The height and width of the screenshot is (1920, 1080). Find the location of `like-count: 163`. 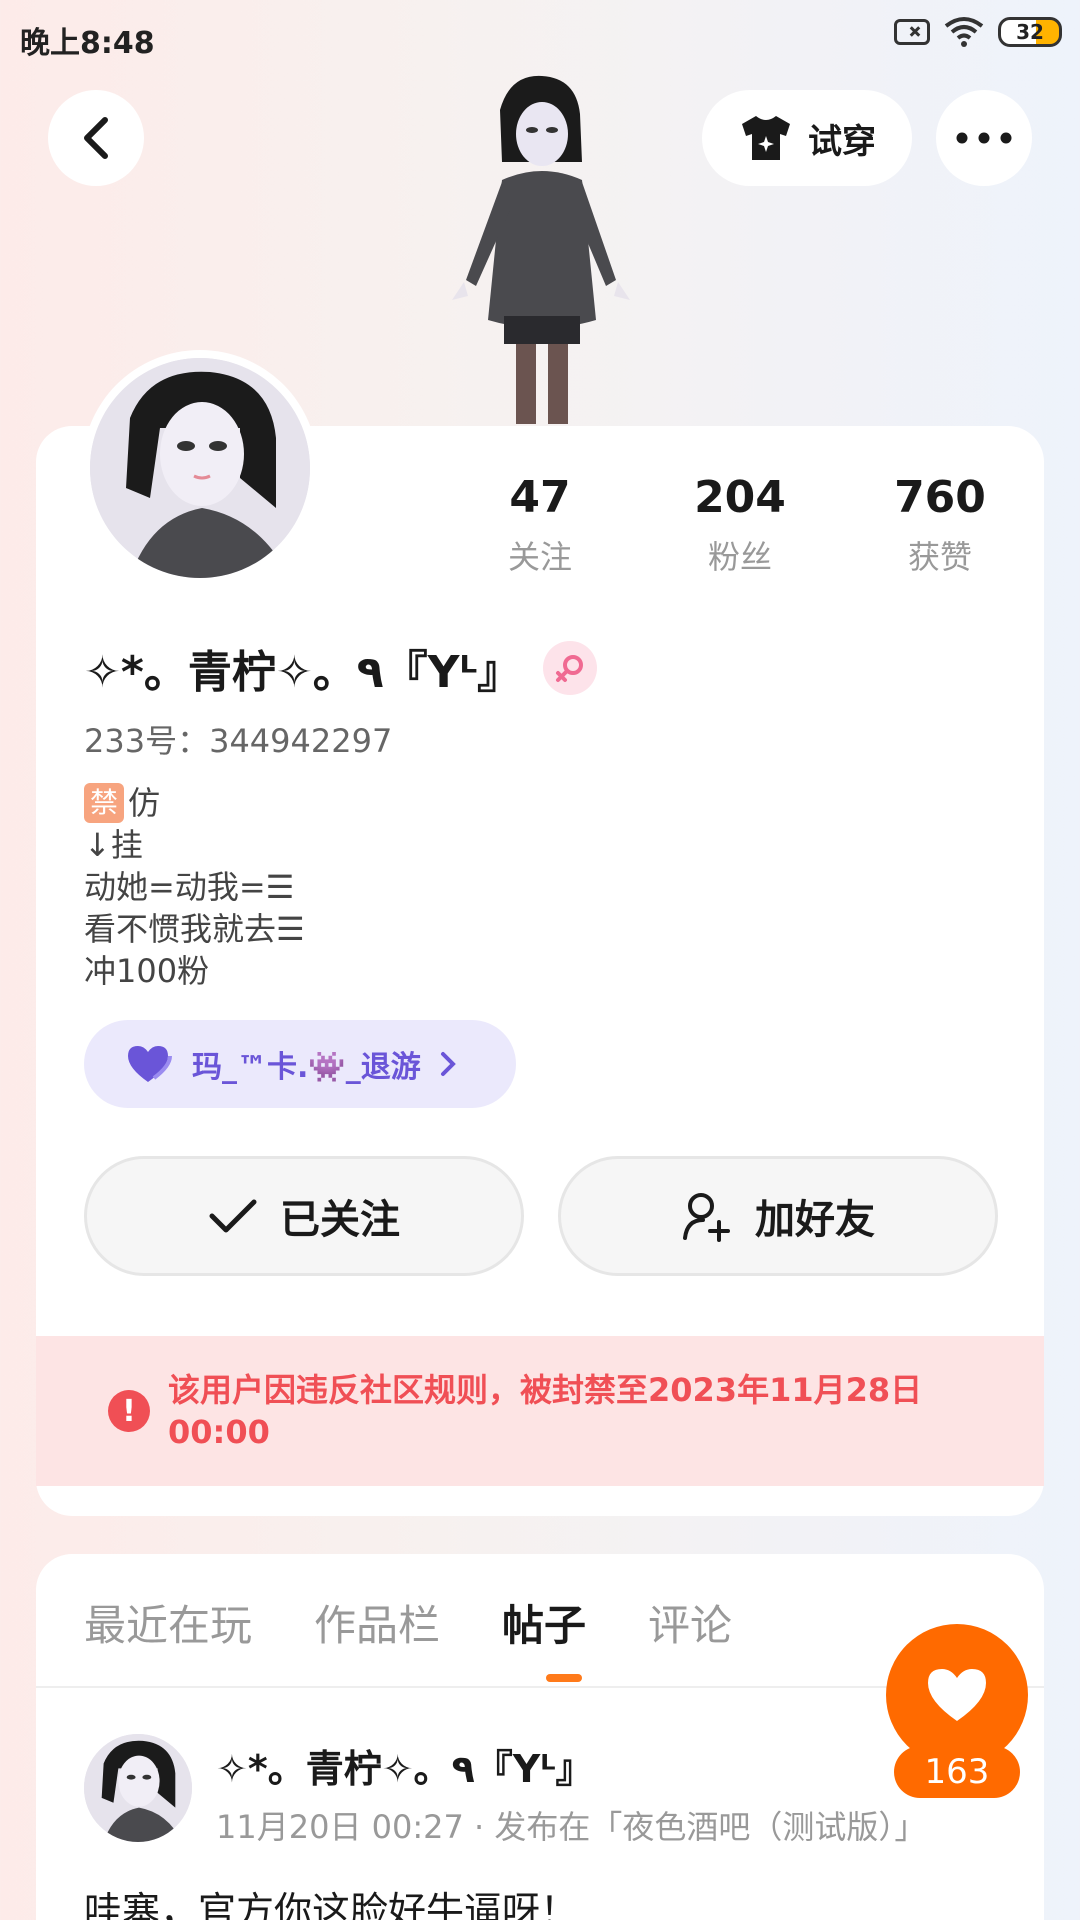

like-count: 163 is located at coordinates (957, 1772).